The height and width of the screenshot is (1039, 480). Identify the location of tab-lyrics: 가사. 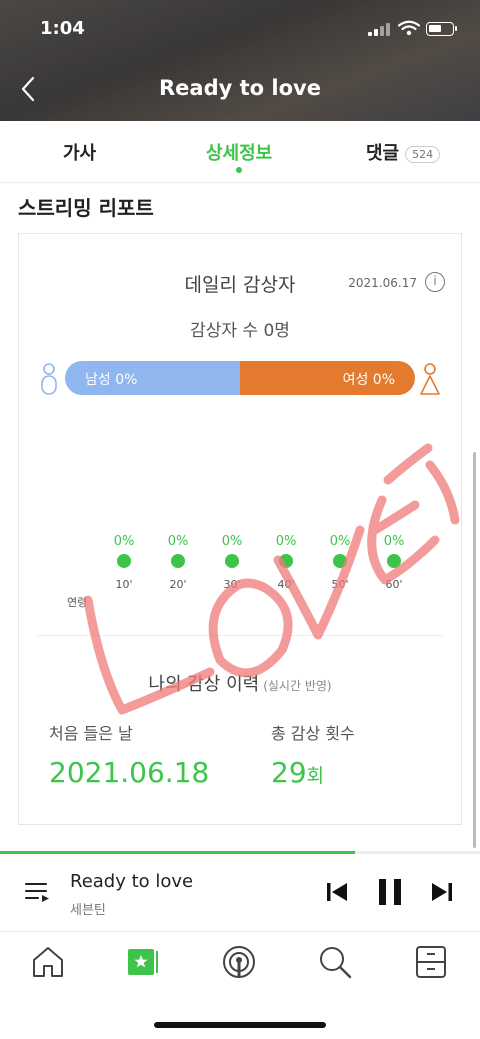
(79, 152).